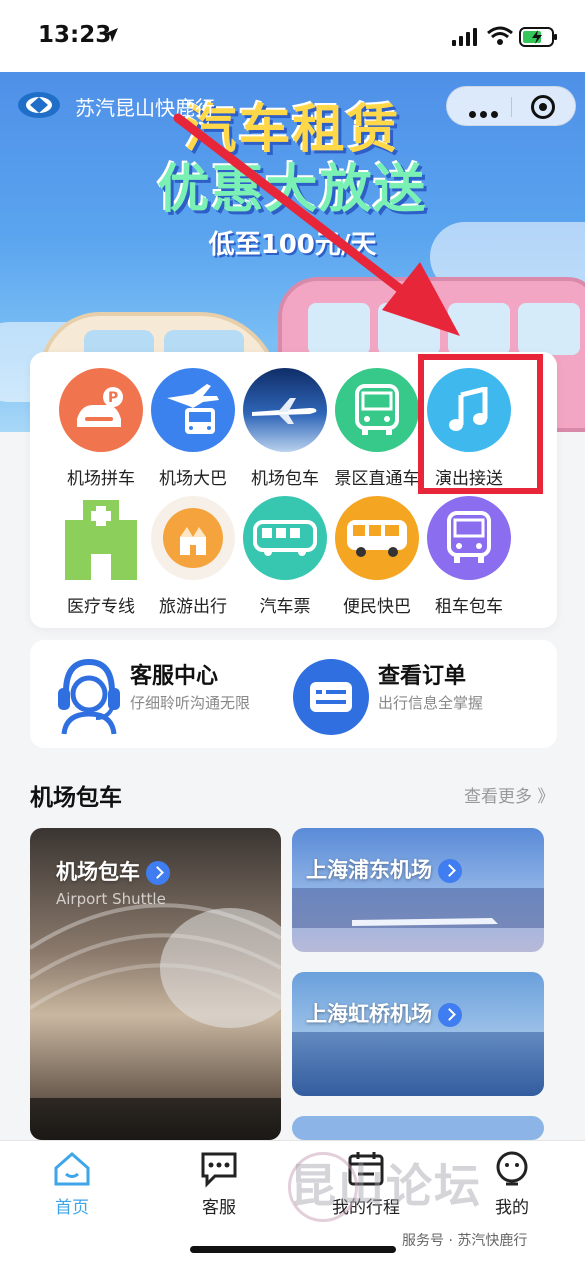  I want to click on service-airport-bus: 机场大巴, so click(193, 428).